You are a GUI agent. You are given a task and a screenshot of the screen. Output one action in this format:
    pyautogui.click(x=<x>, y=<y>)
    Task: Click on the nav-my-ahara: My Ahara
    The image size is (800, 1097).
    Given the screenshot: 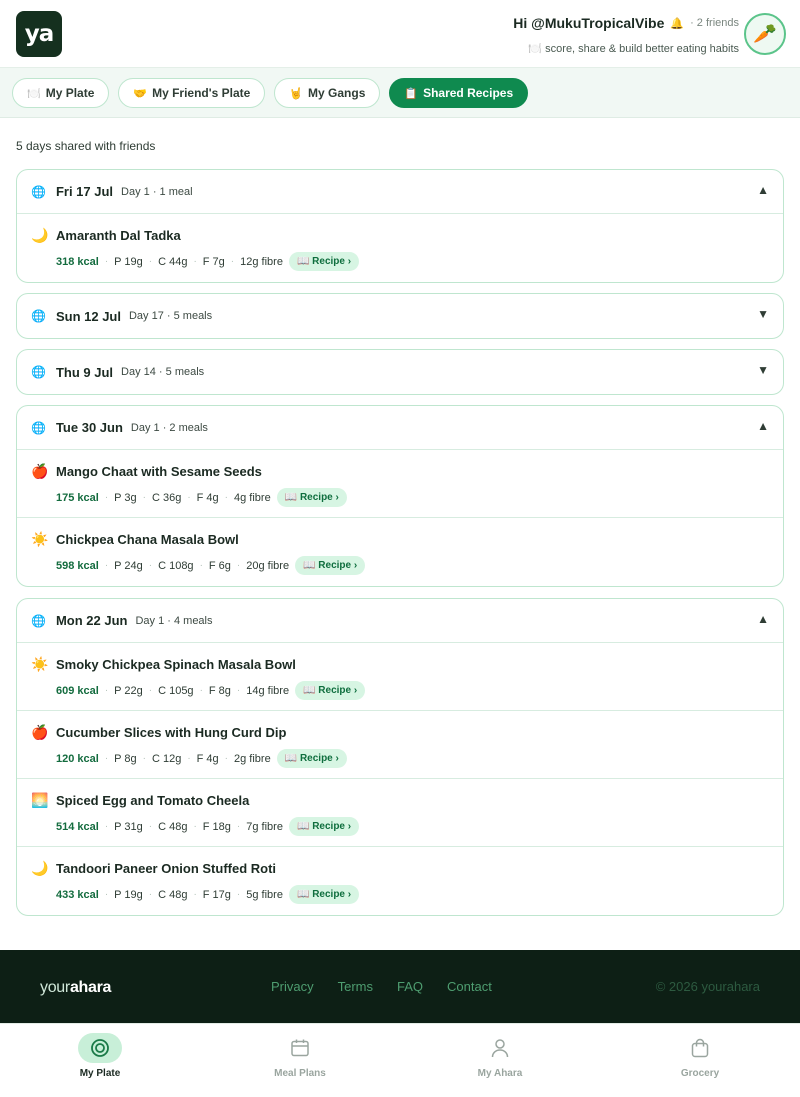 What is the action you would take?
    pyautogui.click(x=500, y=1060)
    